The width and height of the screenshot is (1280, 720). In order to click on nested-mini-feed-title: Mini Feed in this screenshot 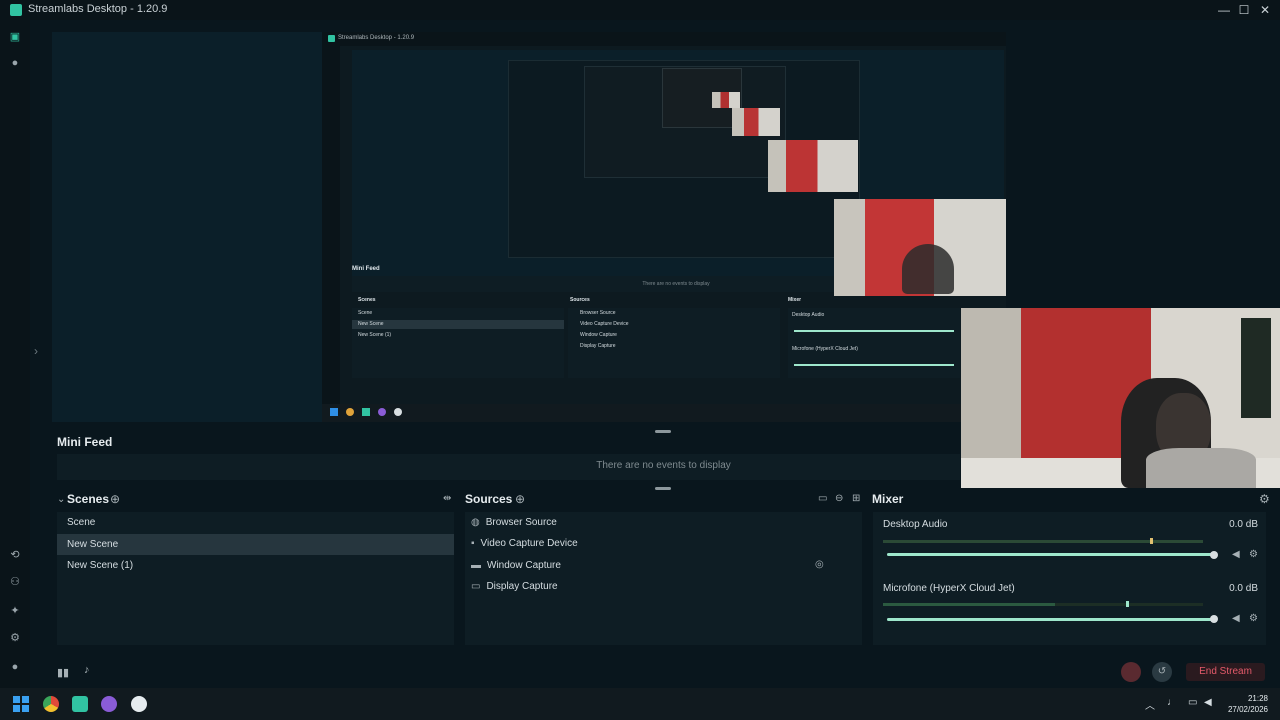, I will do `click(366, 269)`.